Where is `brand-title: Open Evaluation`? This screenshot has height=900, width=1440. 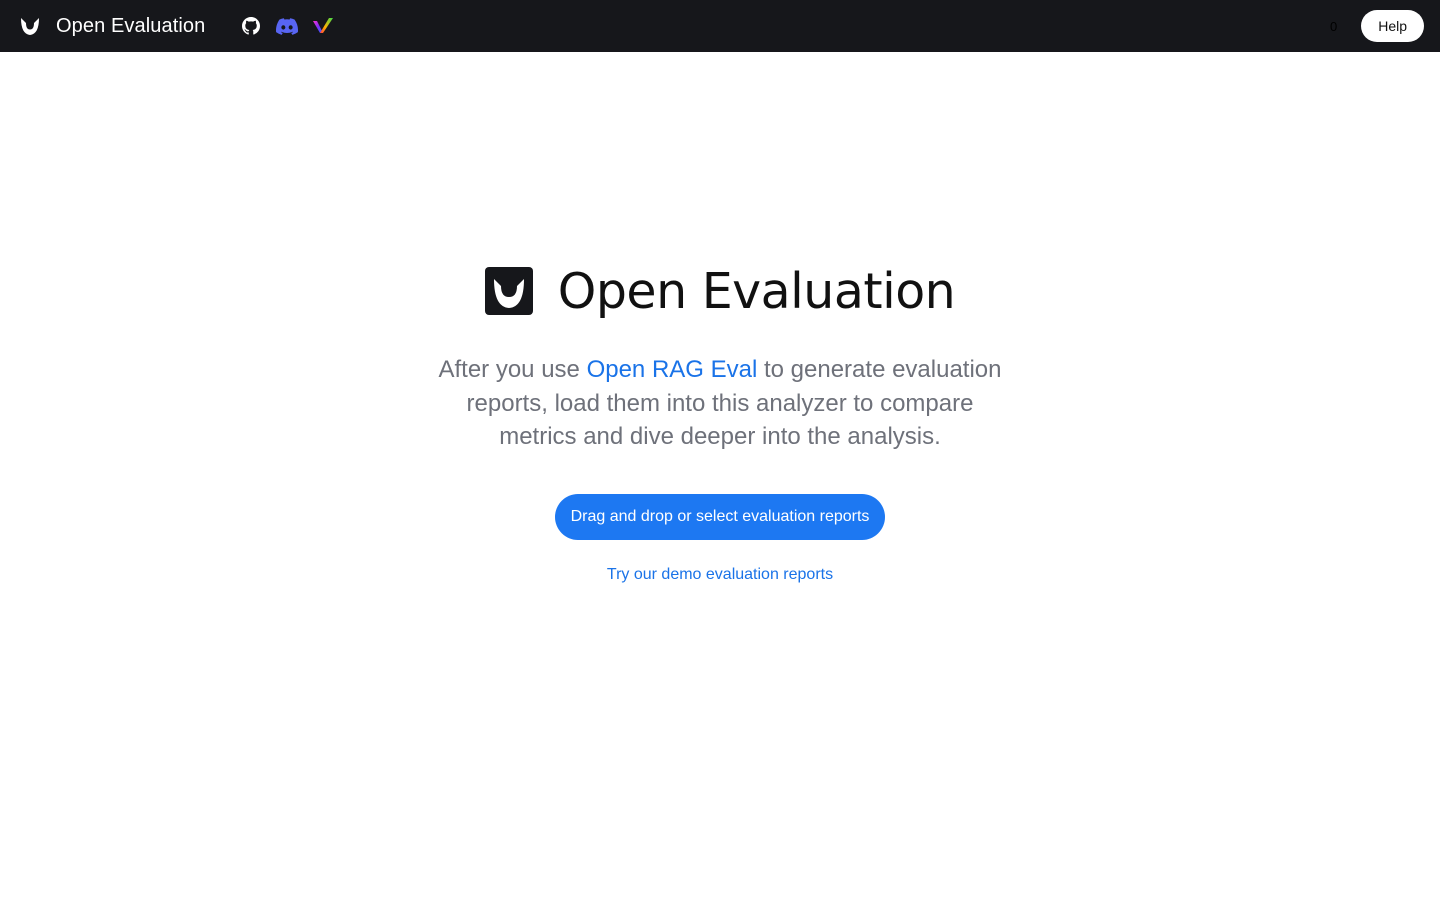
brand-title: Open Evaluation is located at coordinates (131, 25).